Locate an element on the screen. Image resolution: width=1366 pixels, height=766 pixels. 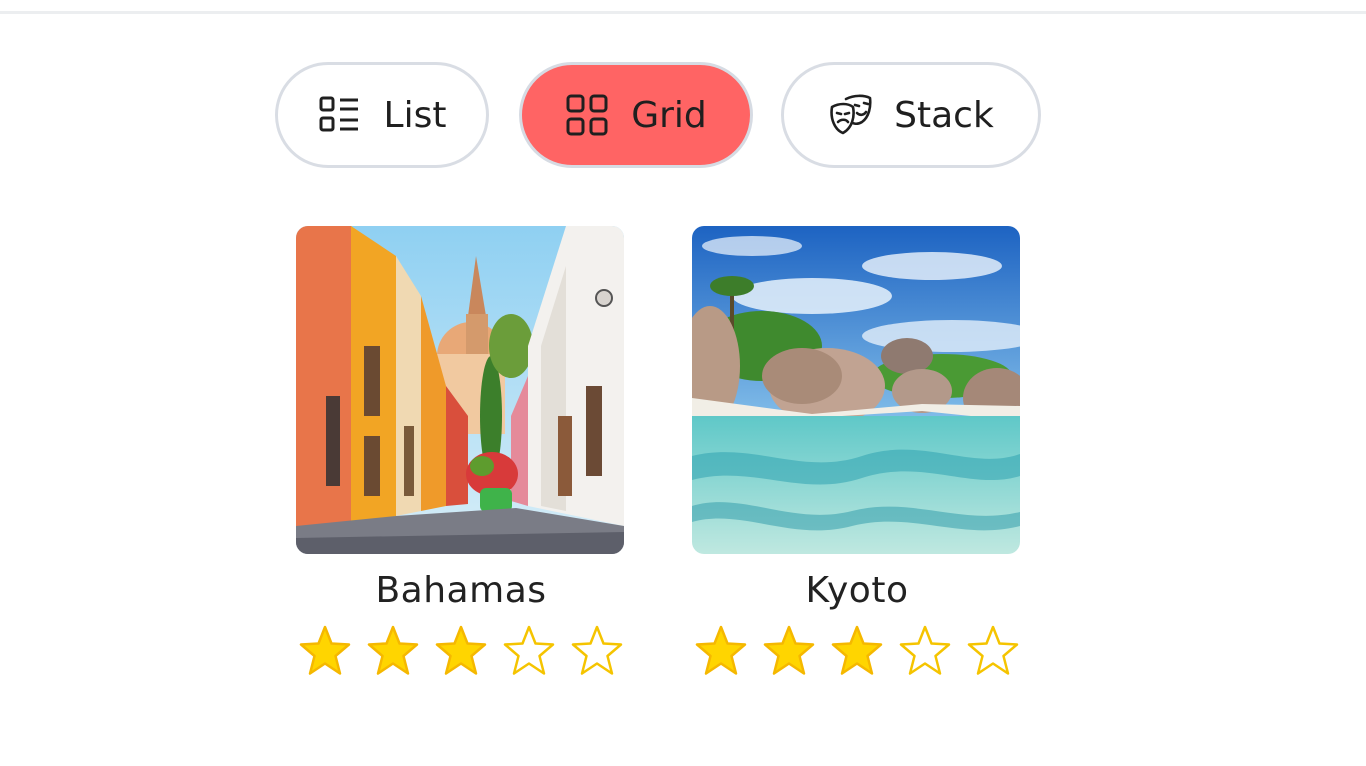
view-toggle: List Grid Stack is located at coordinates (675, 115).